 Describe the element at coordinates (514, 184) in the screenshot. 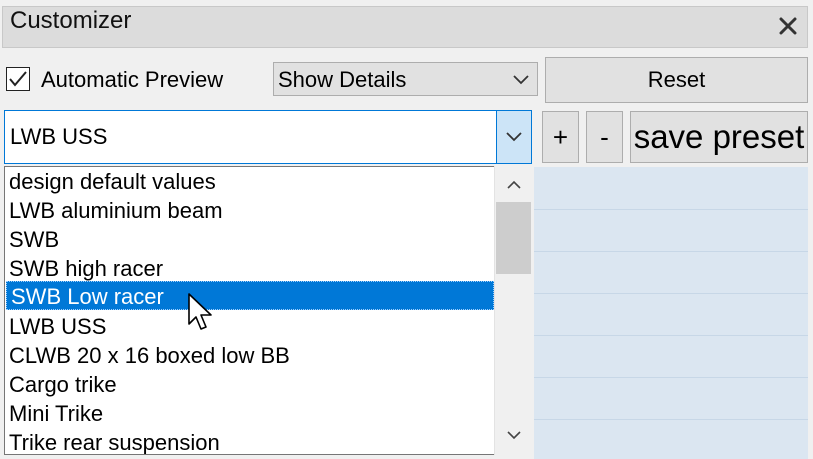

I see `chevron-up-icon` at that location.